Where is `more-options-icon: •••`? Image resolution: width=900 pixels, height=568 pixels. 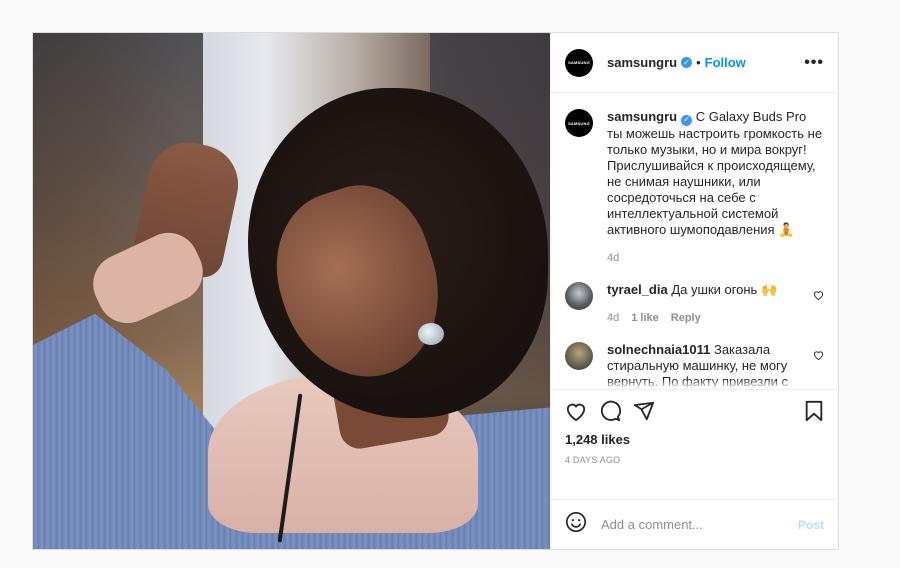
more-options-icon: ••• is located at coordinates (814, 63).